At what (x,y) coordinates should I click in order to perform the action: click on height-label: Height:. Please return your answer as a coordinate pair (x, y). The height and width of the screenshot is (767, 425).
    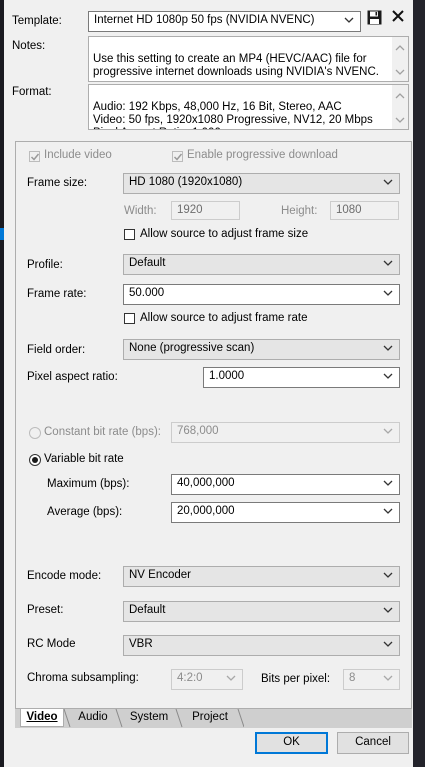
    Looking at the image, I should click on (299, 211).